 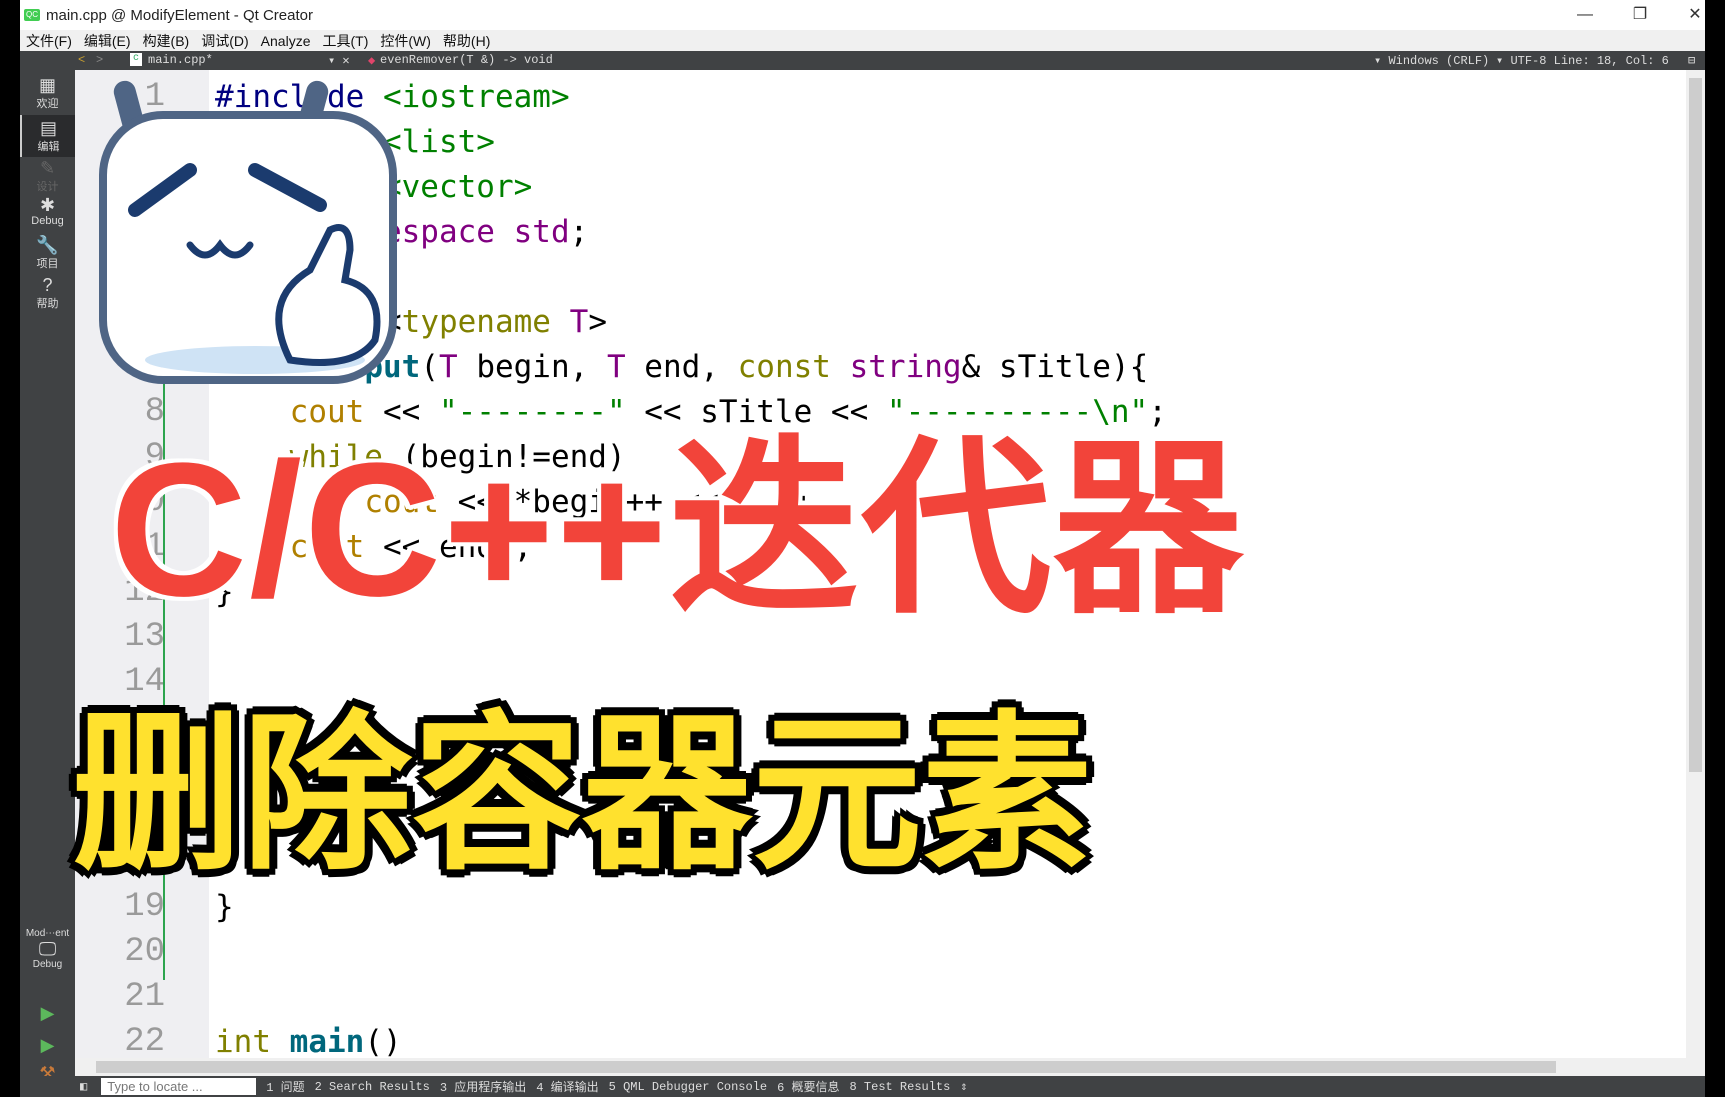 I want to click on horizontal-scroll-thumb, so click(x=826, y=1067).